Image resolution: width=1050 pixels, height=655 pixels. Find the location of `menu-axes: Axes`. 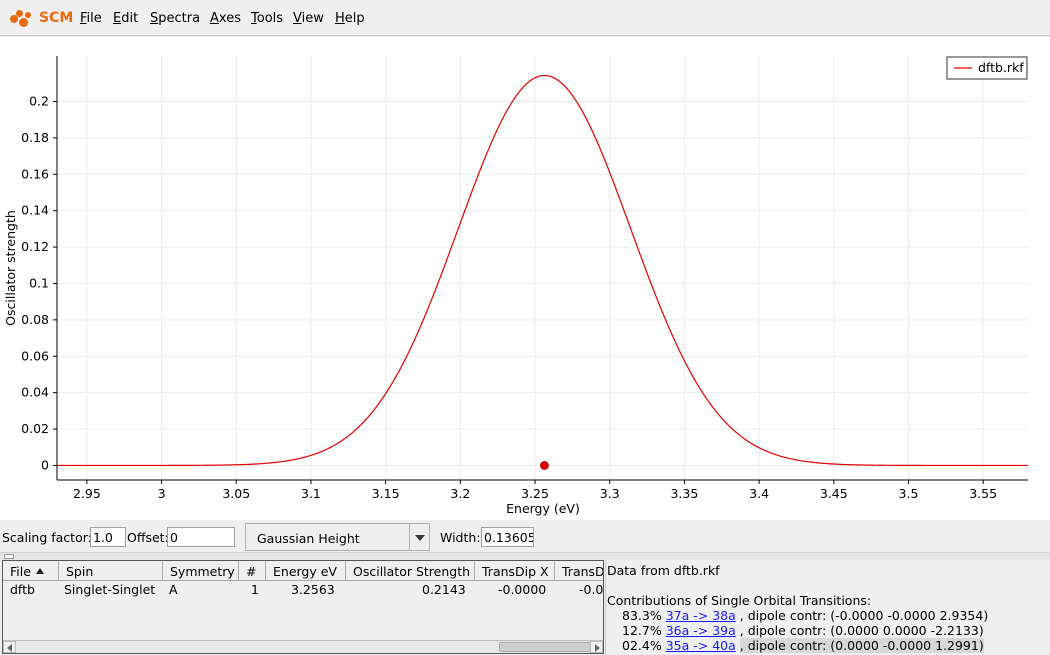

menu-axes: Axes is located at coordinates (225, 18).